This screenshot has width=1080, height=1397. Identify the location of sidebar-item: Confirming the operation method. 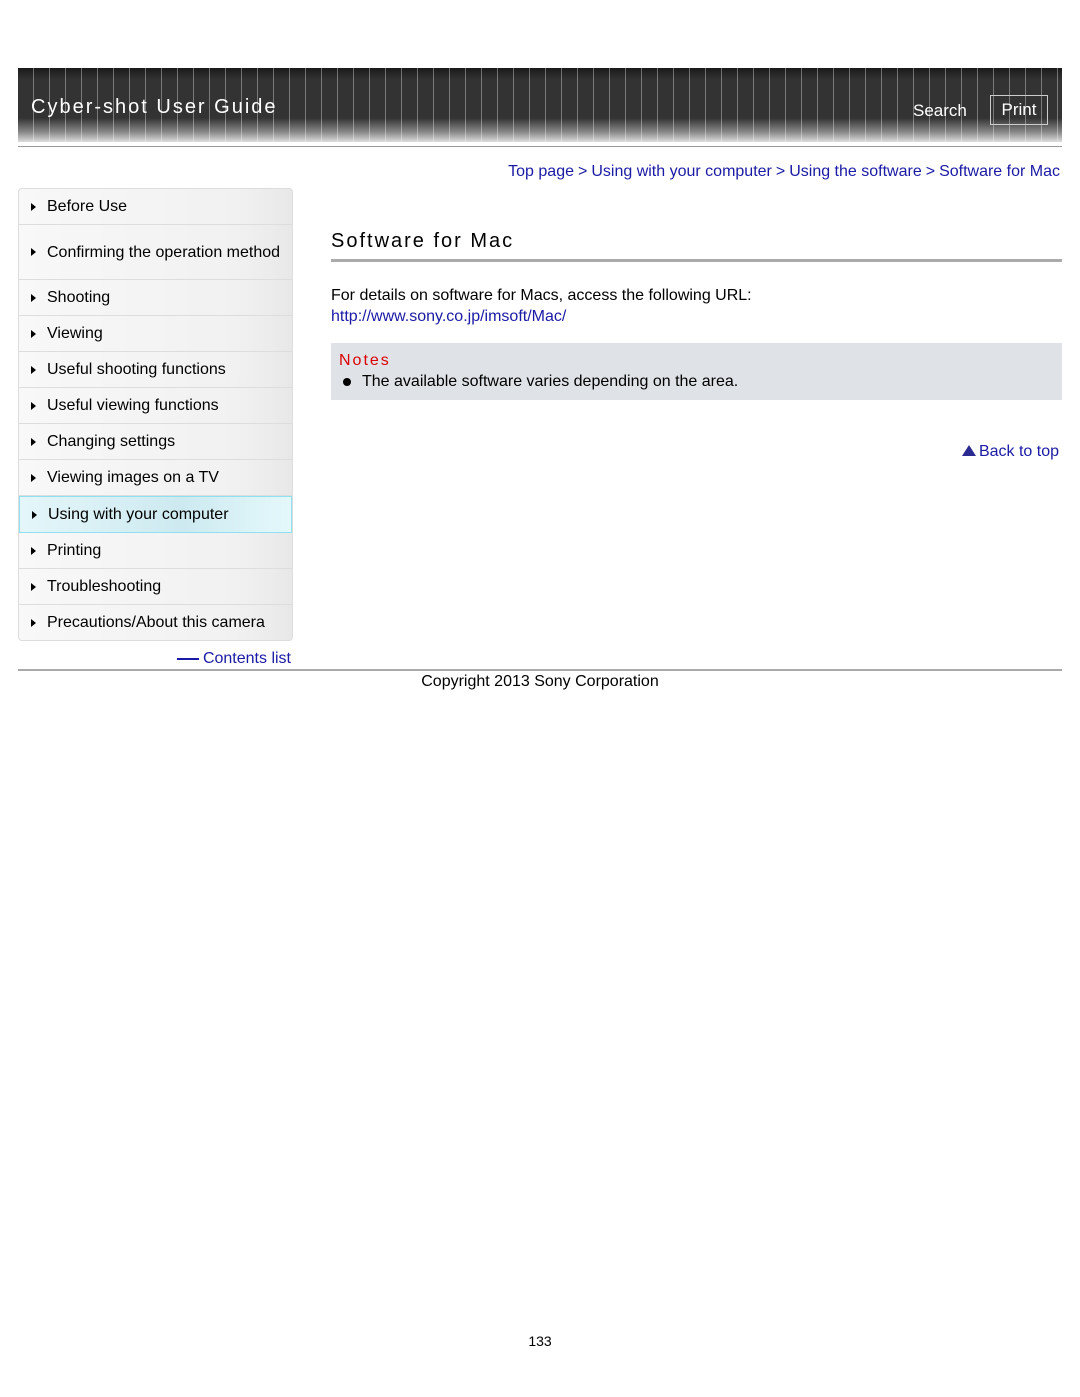
(155, 252).